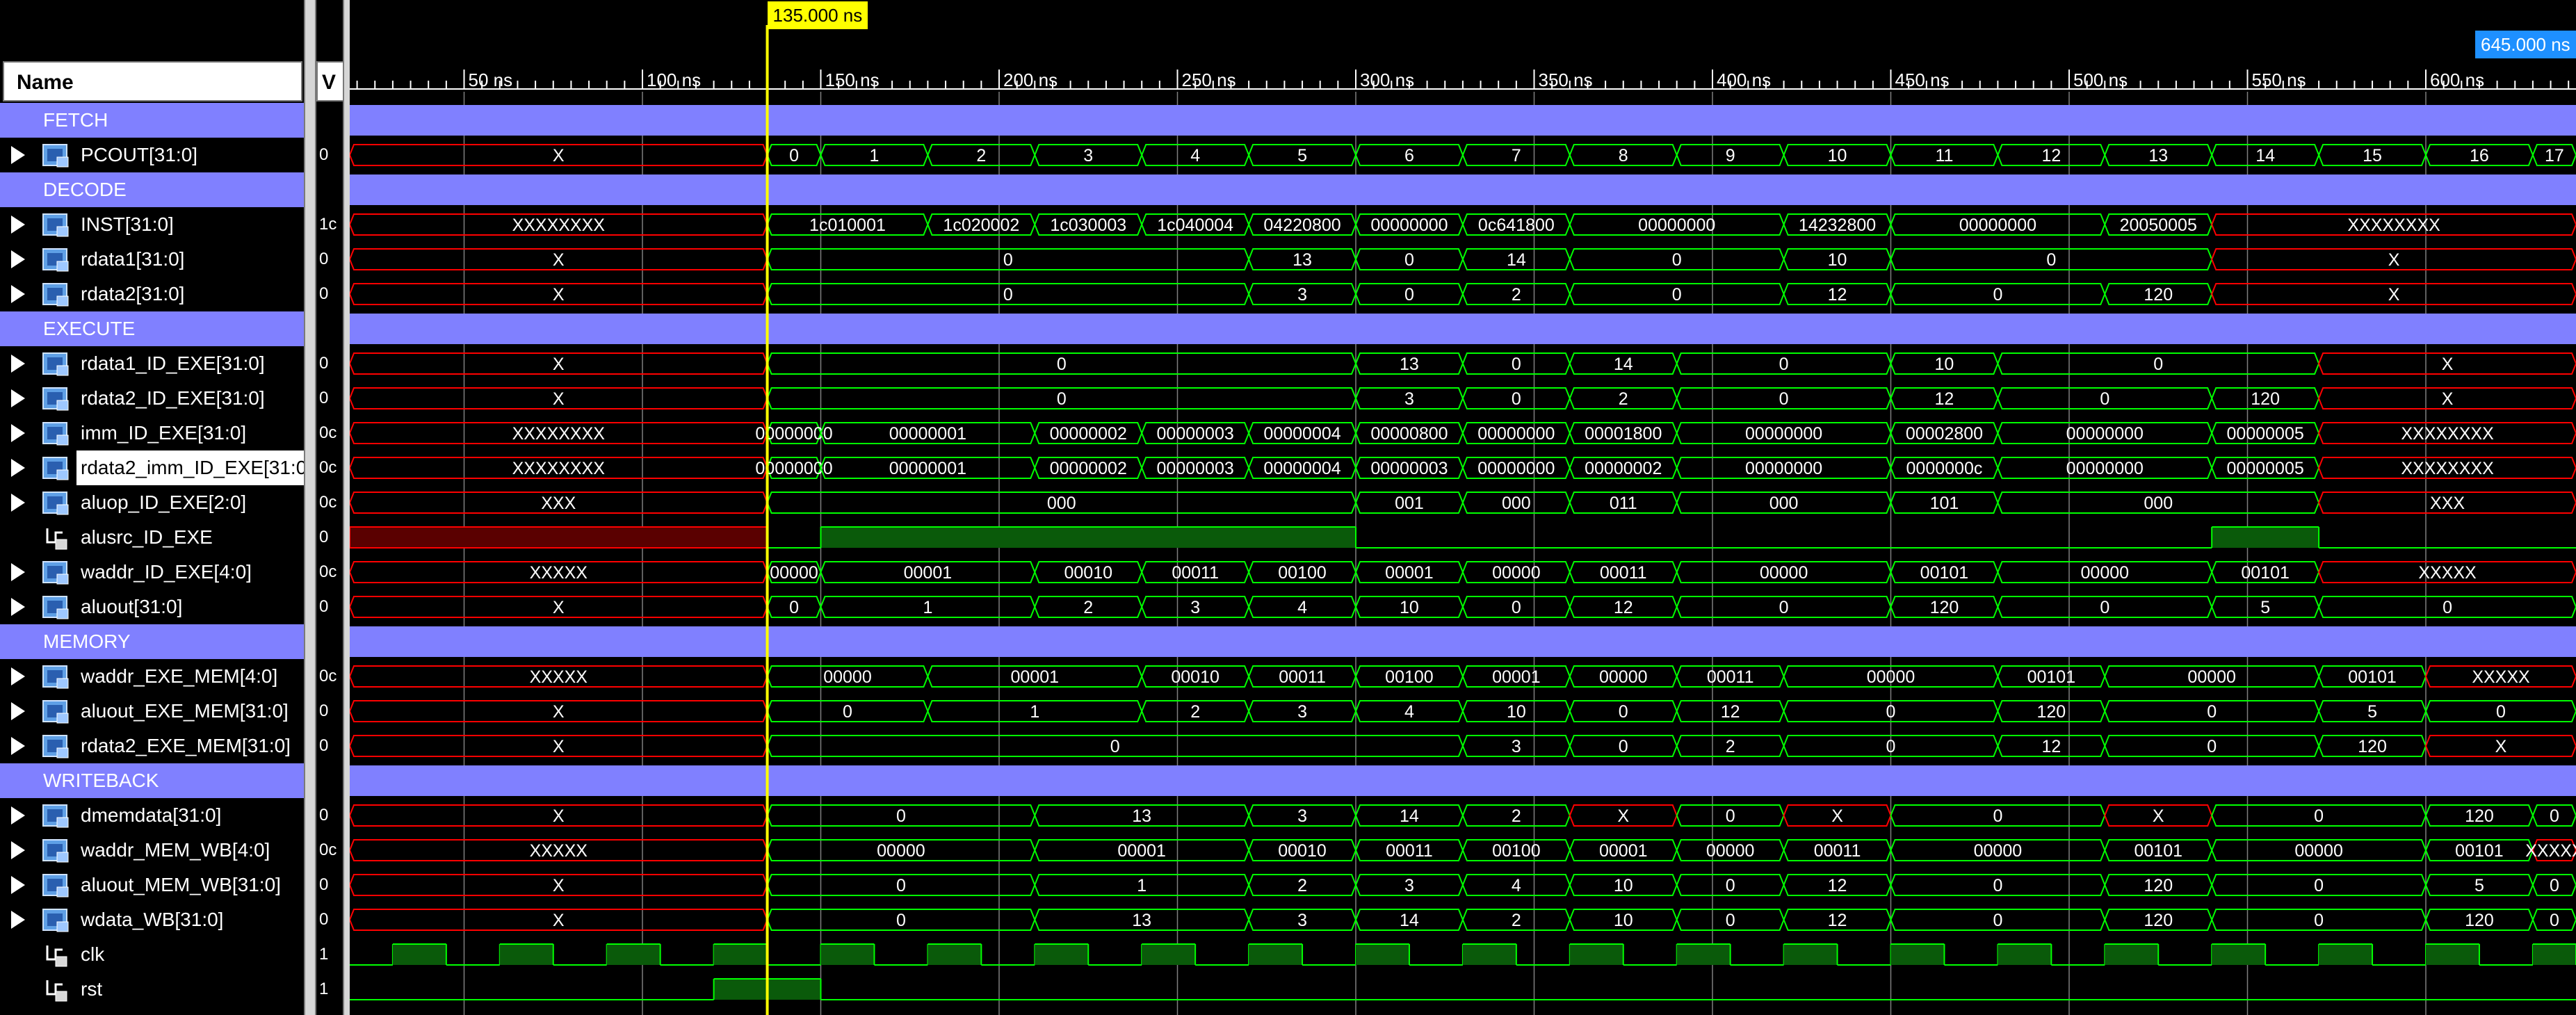 The width and height of the screenshot is (2576, 1015). What do you see at coordinates (1141, 816) in the screenshot?
I see `bus-value-label: 13` at bounding box center [1141, 816].